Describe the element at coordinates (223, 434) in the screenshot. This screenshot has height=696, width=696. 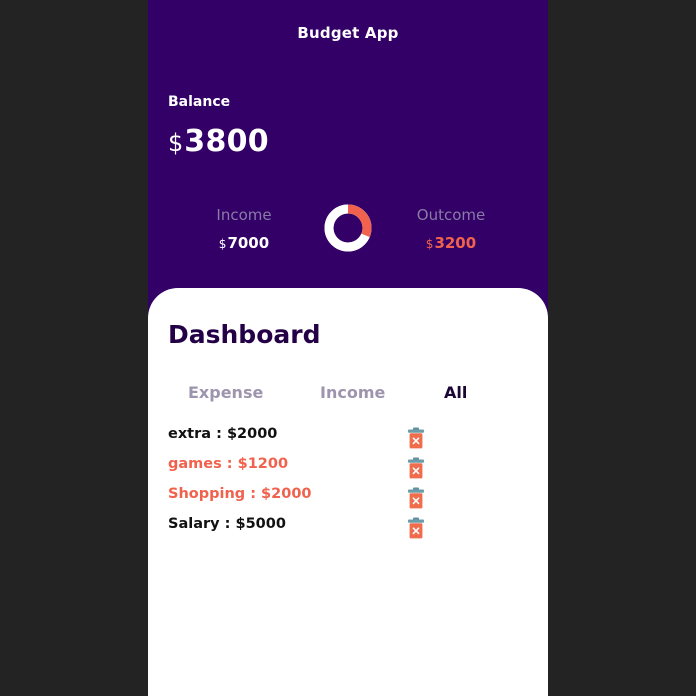
I see `entry-text-extra: extra : $2000` at that location.